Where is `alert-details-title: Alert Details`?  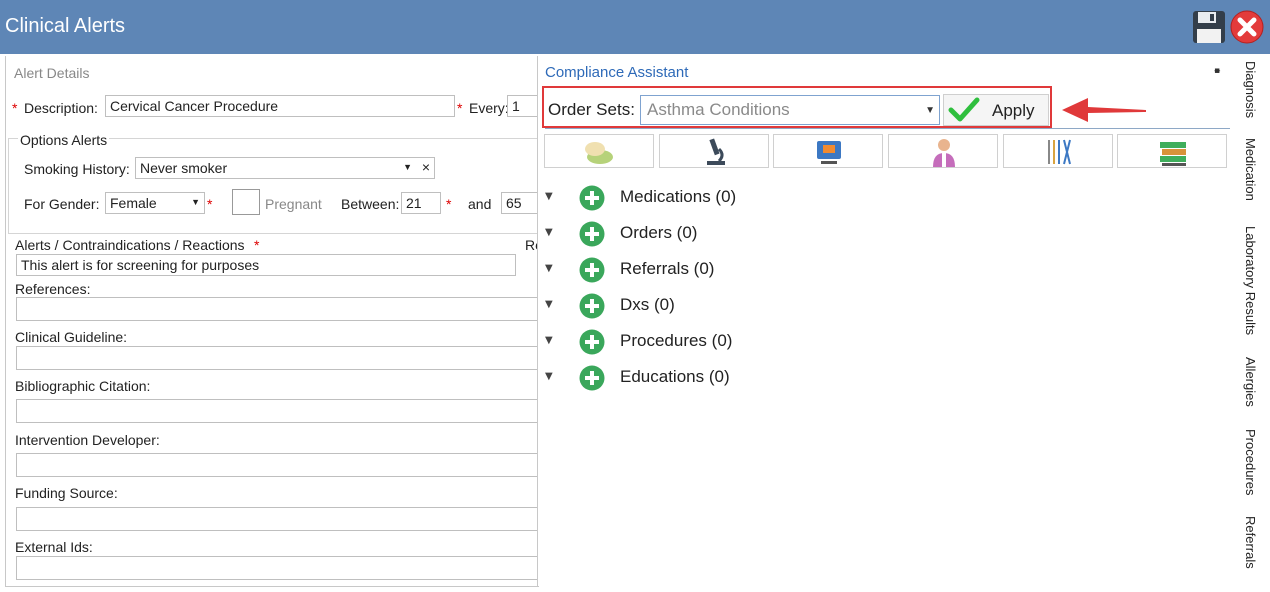 alert-details-title: Alert Details is located at coordinates (52, 73).